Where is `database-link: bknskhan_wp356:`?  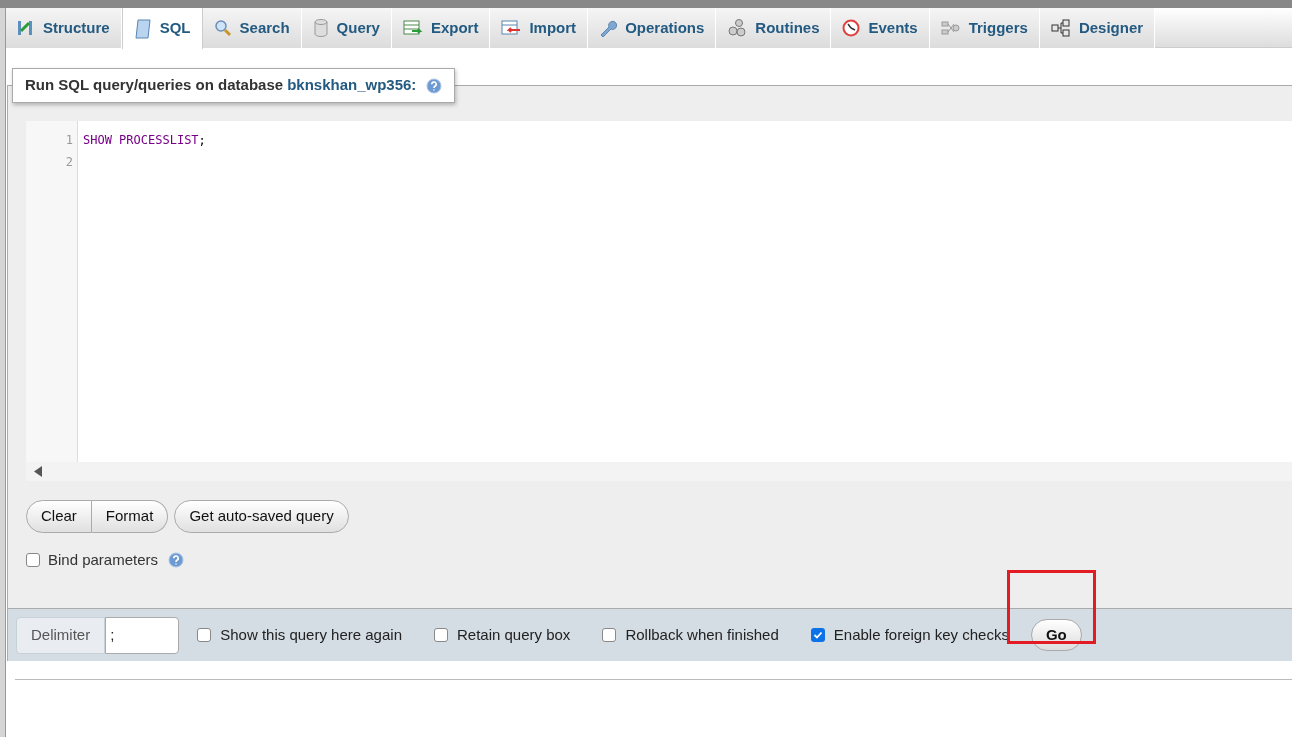
database-link: bknskhan_wp356: is located at coordinates (352, 85).